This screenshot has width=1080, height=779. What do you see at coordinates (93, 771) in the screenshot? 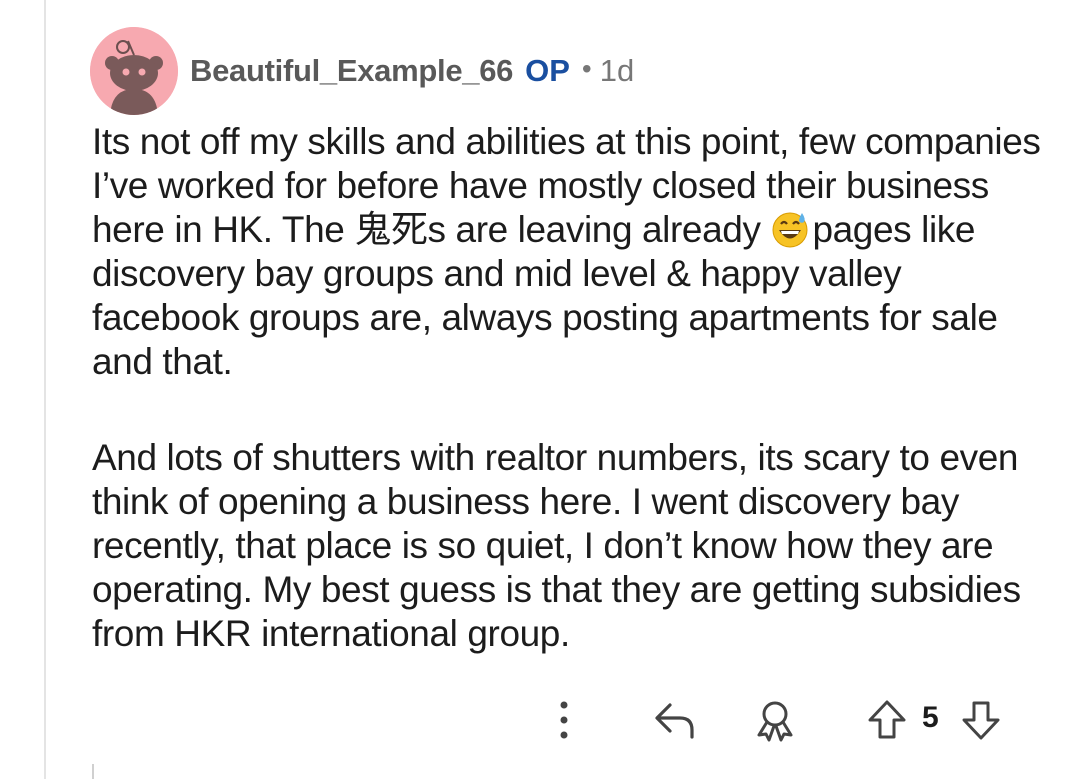
I see `child-thread-line` at bounding box center [93, 771].